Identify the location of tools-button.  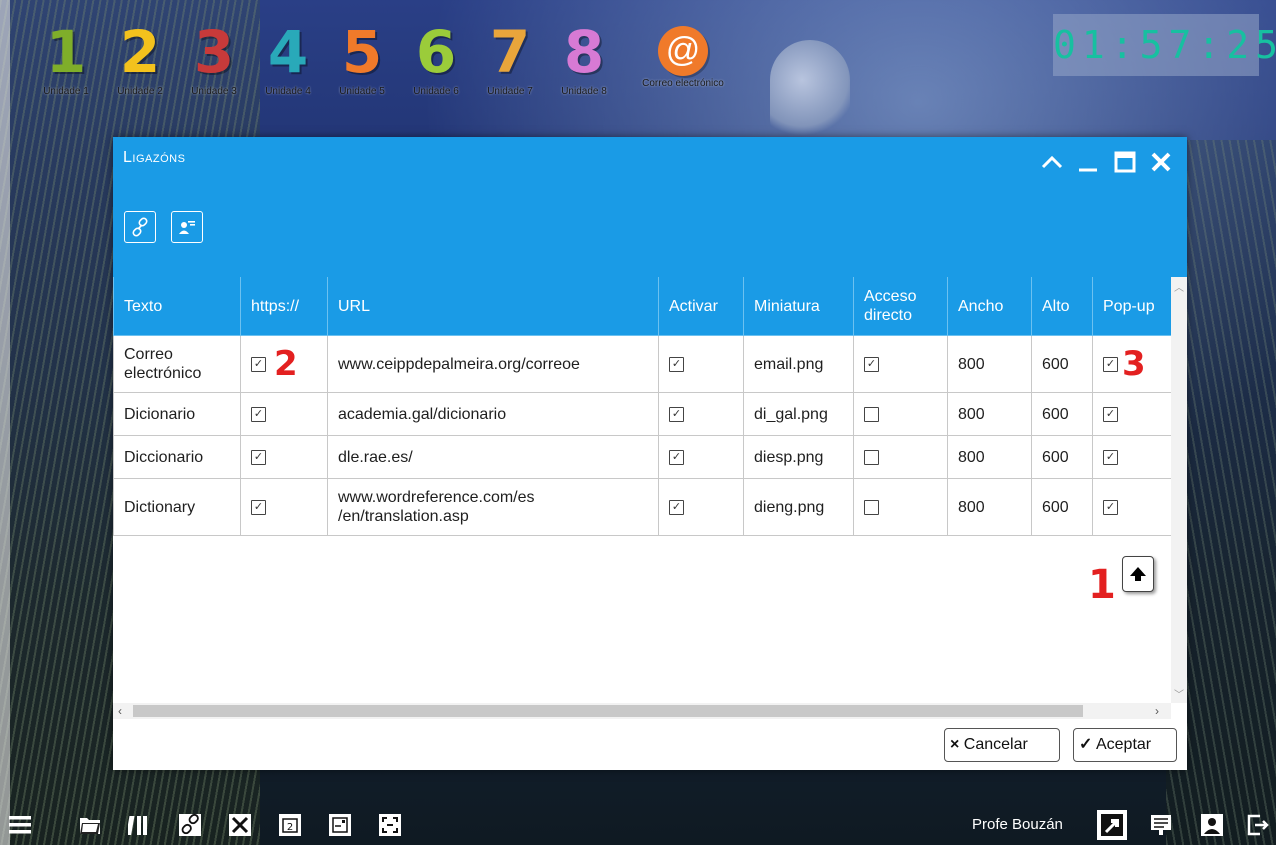
(240, 825).